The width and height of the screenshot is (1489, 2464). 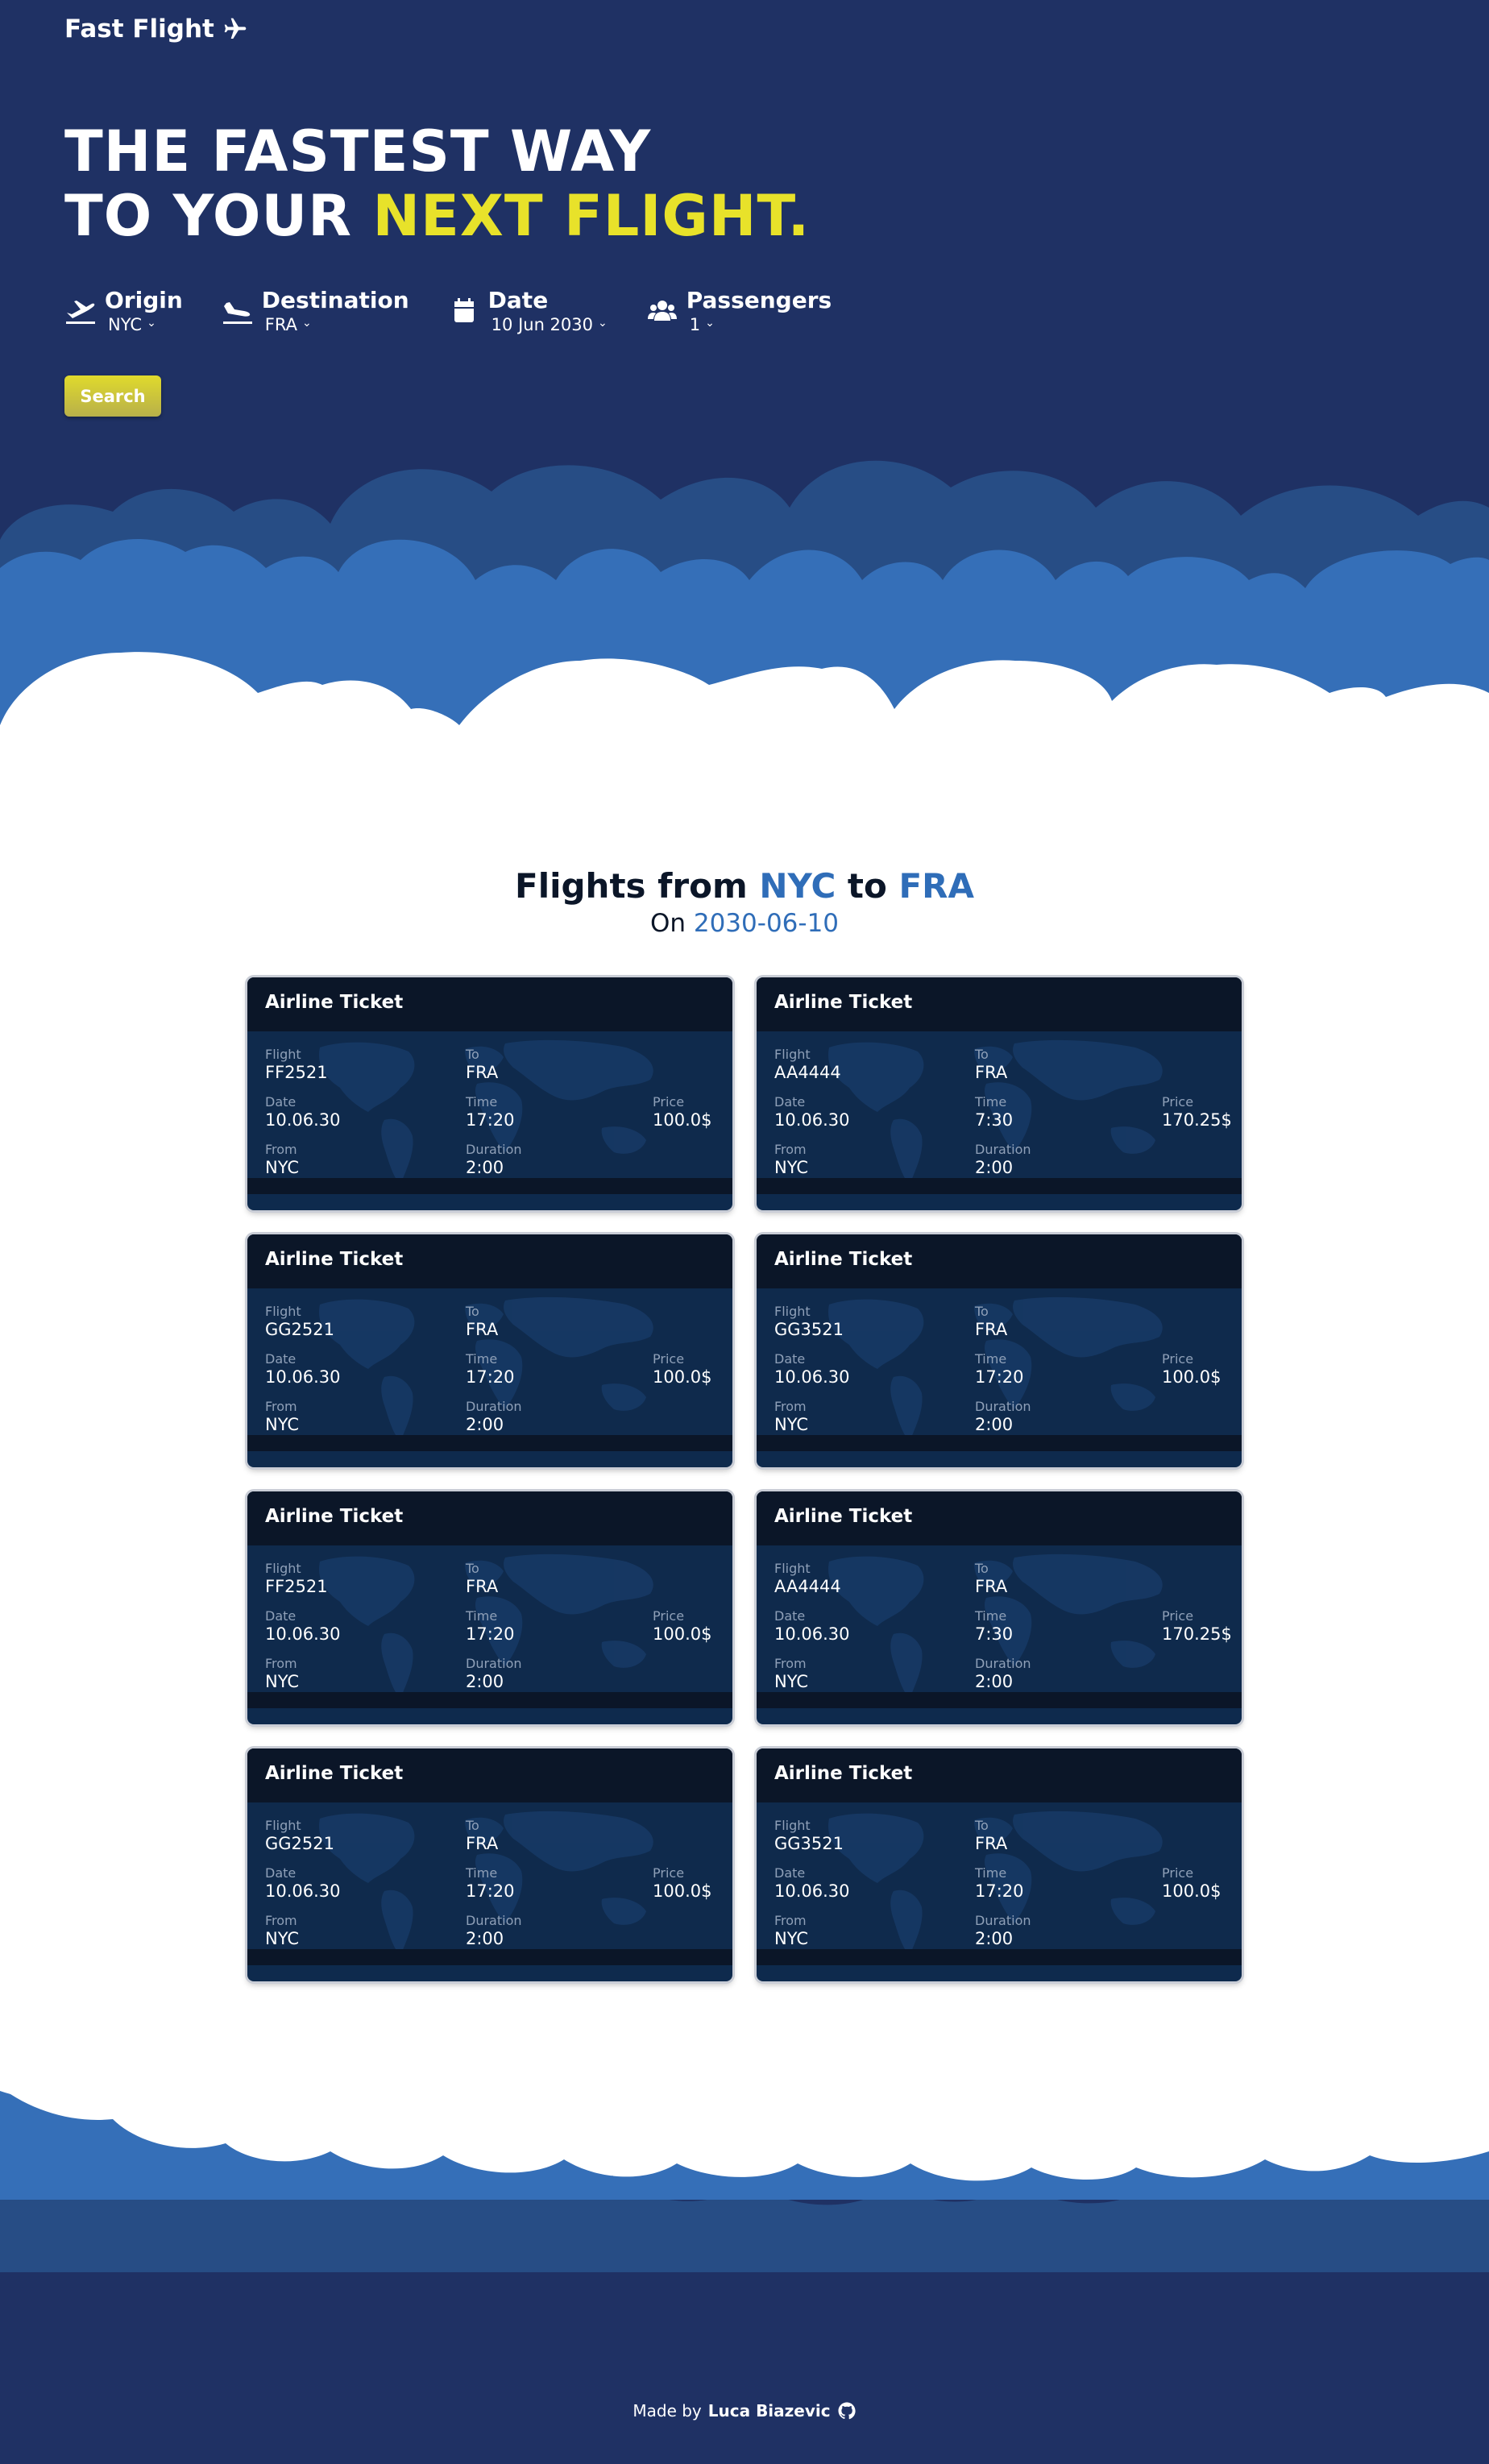 I want to click on passengers-label: Passengers, so click(x=759, y=300).